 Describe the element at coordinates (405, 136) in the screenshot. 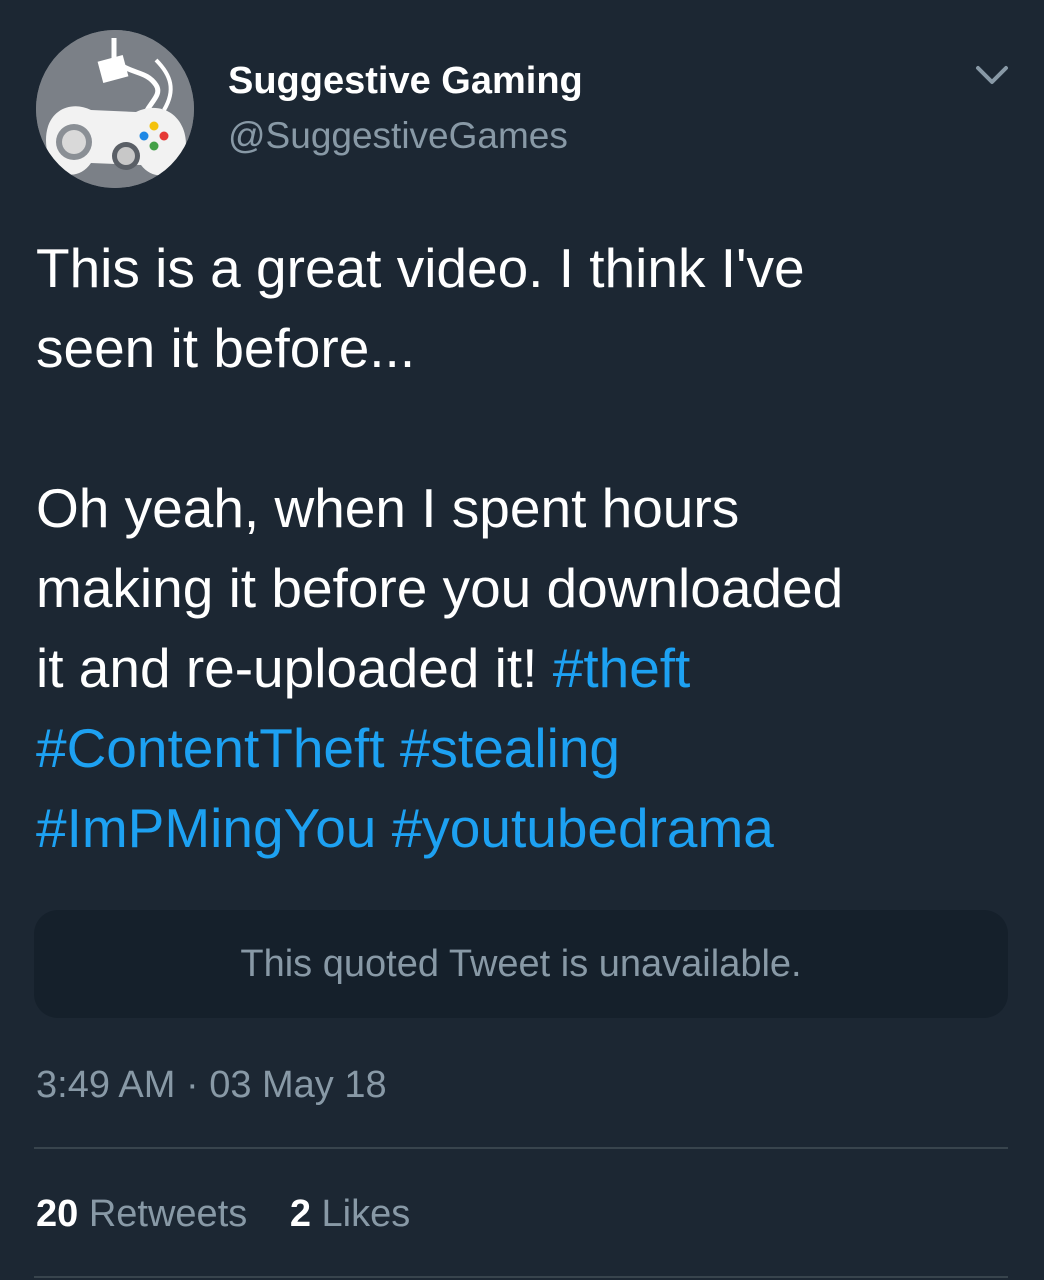

I see `author-handle: @SuggestiveGames` at that location.